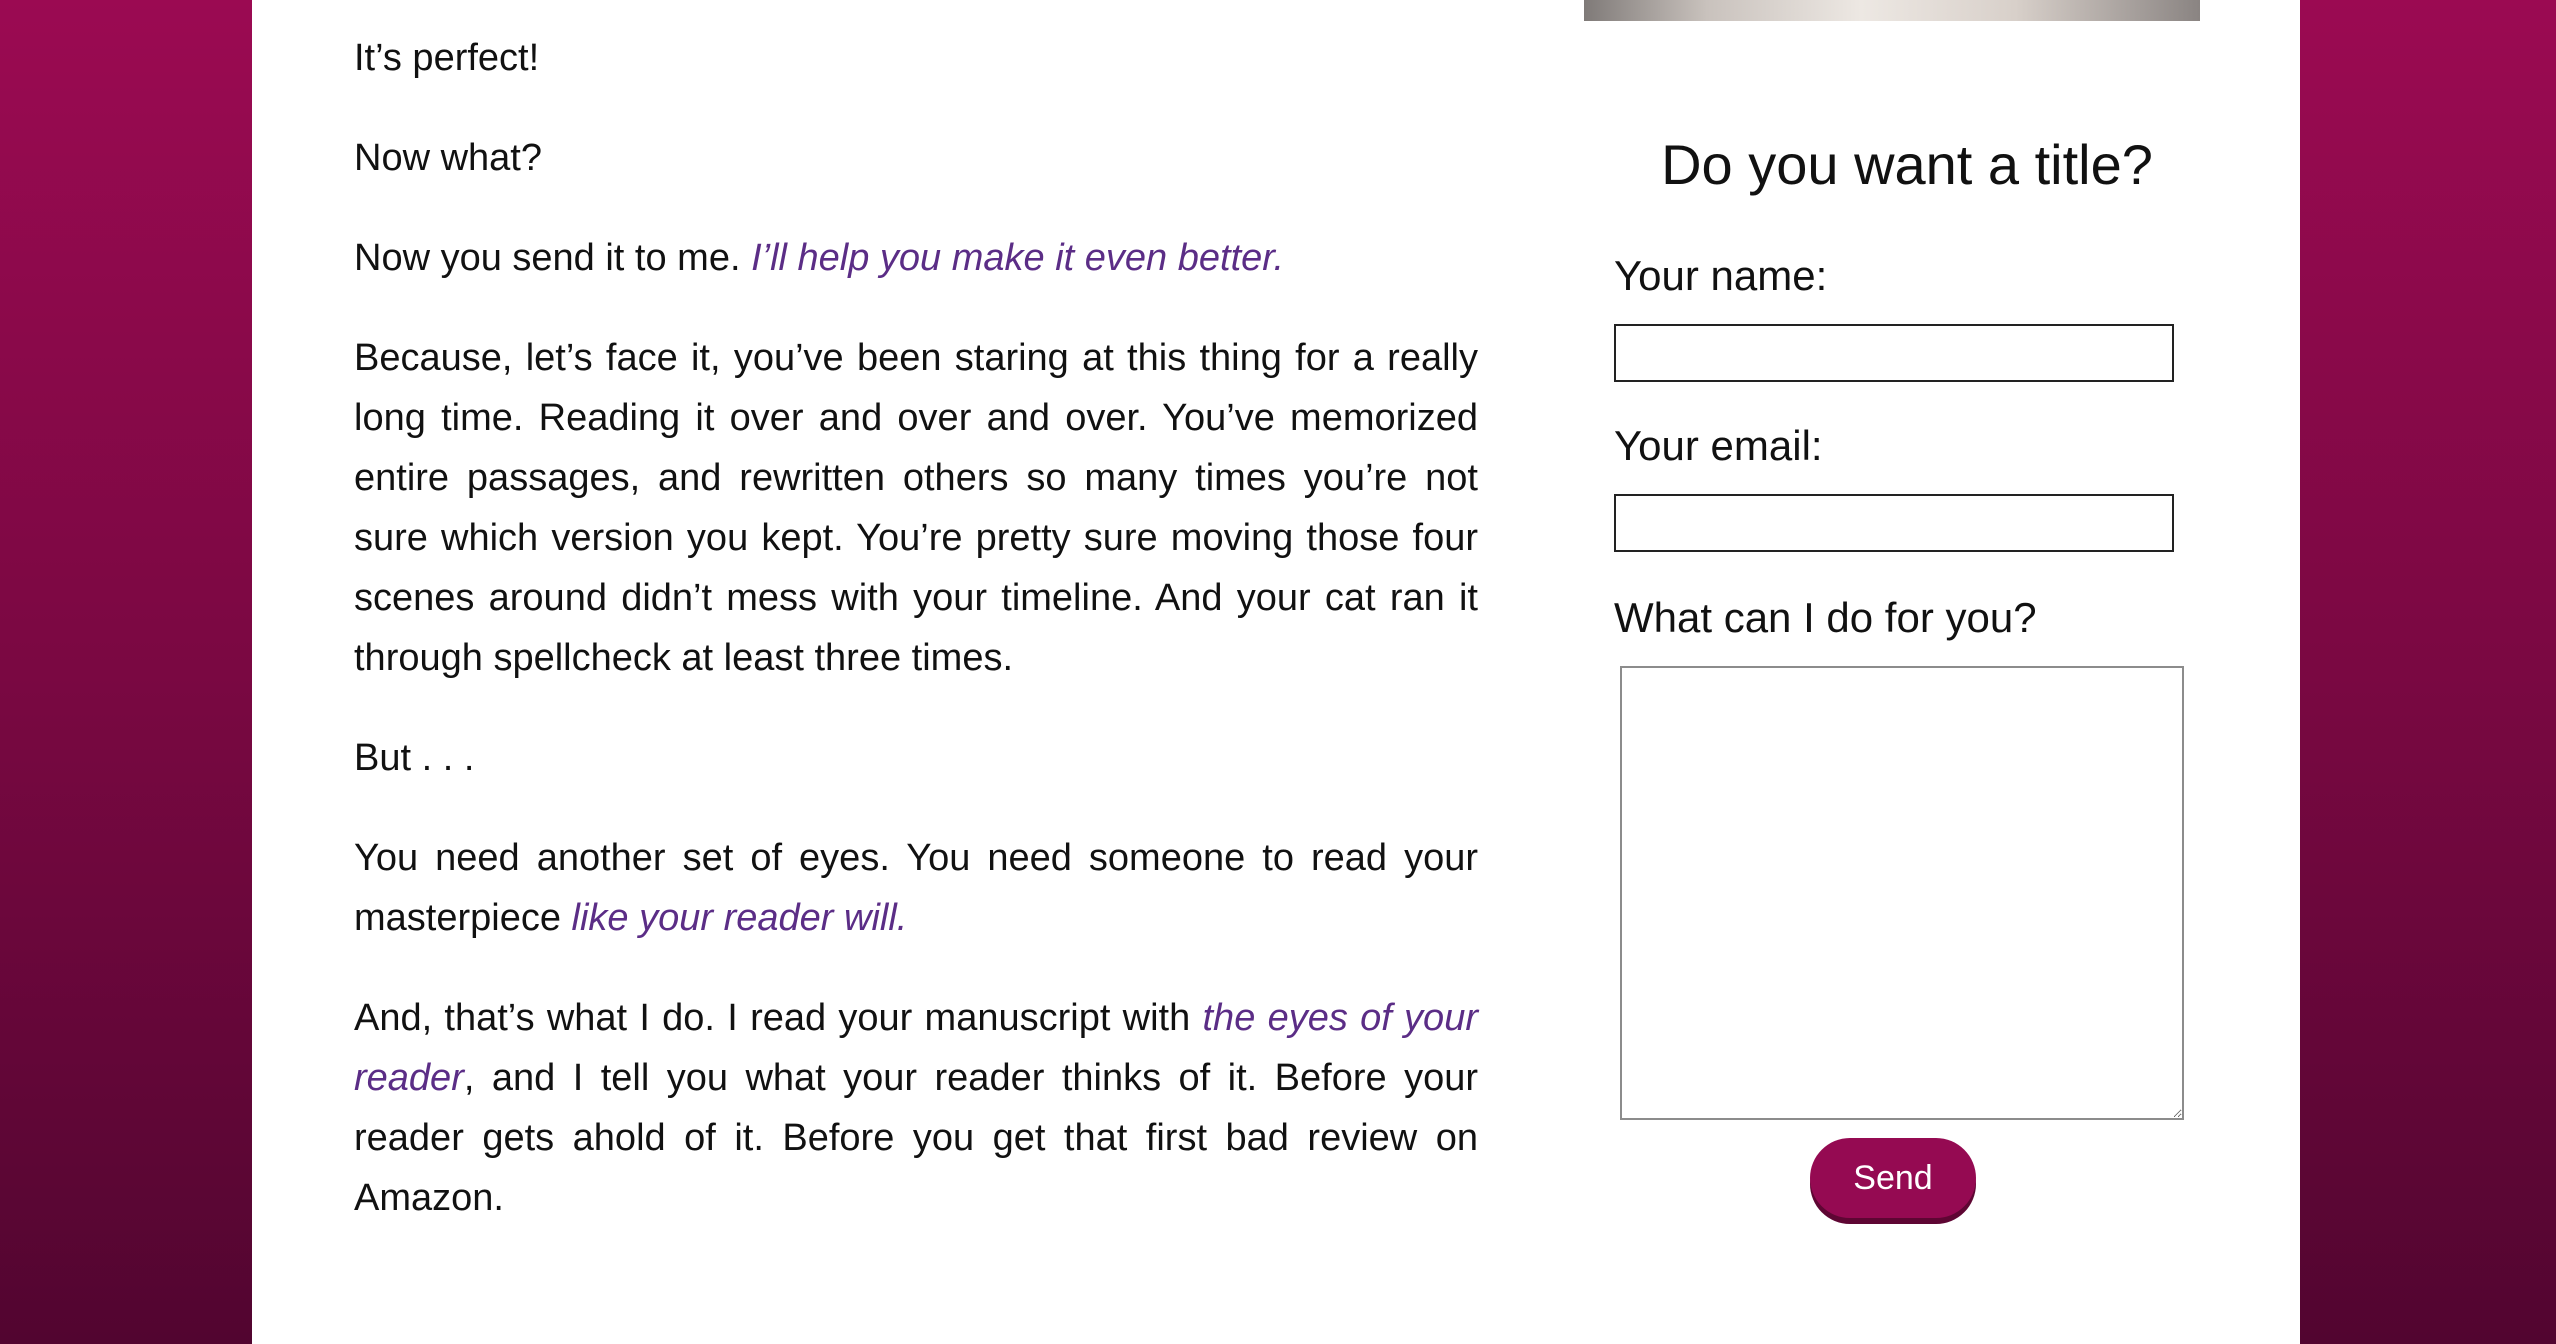 The image size is (2556, 1344). Describe the element at coordinates (1894, 353) in the screenshot. I see `name-field` at that location.